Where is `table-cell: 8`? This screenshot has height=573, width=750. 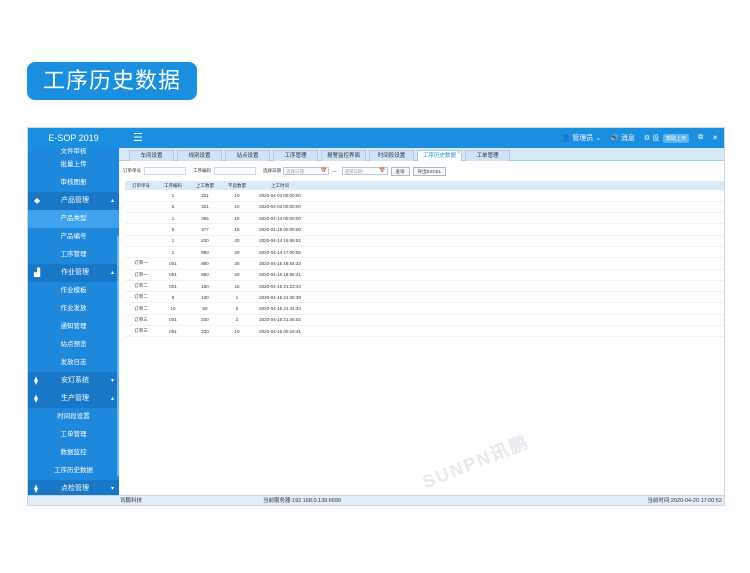
table-cell: 8 is located at coordinates (173, 297).